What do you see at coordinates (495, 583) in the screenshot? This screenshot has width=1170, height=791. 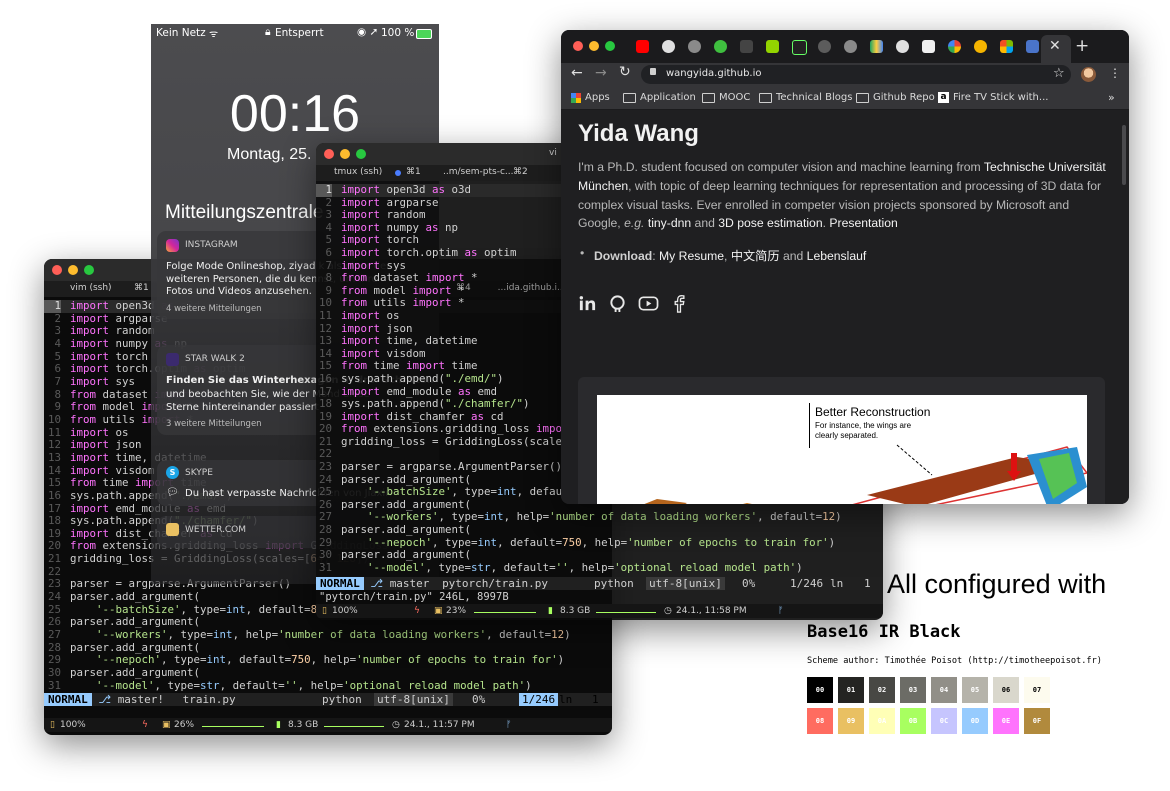 I see `file-name: pytorch/train.py` at bounding box center [495, 583].